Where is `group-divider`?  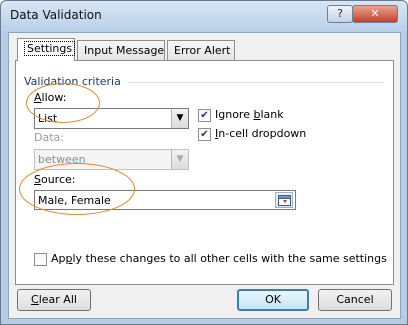
group-divider is located at coordinates (256, 82).